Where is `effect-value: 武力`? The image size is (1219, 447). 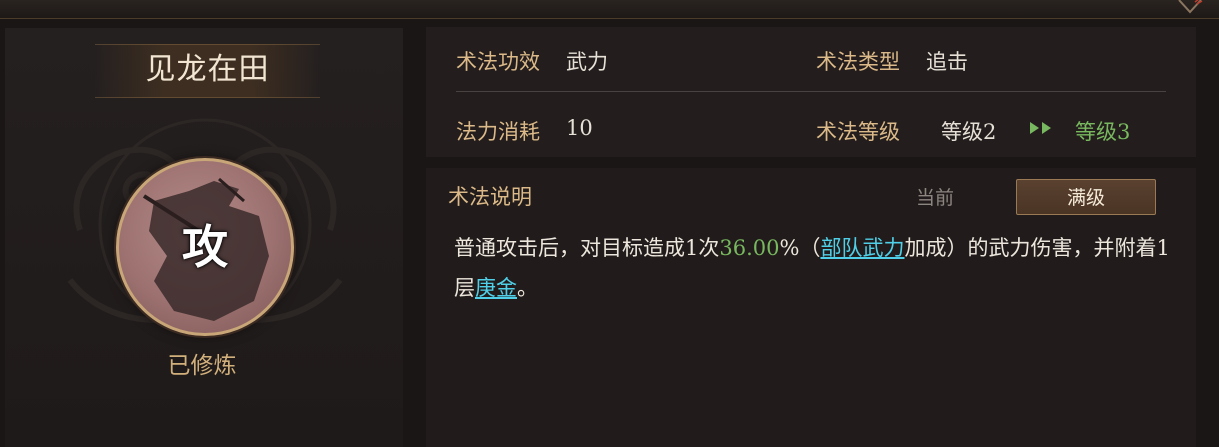
effect-value: 武力 is located at coordinates (587, 62).